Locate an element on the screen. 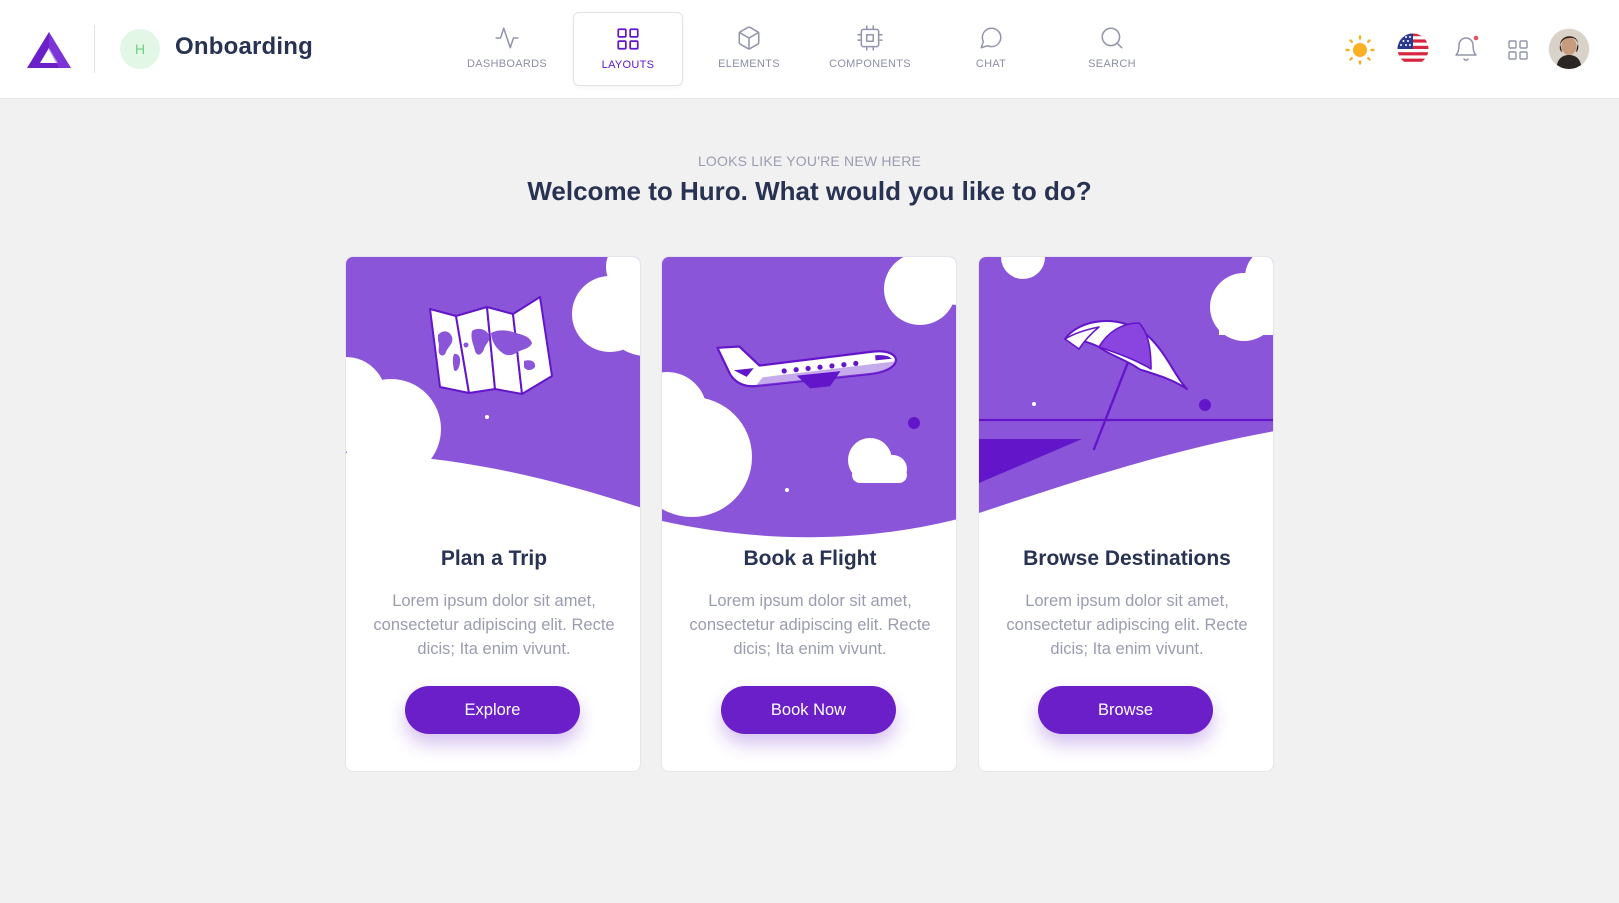 This screenshot has height=903, width=1619. card-title: Book a Flight is located at coordinates (810, 558).